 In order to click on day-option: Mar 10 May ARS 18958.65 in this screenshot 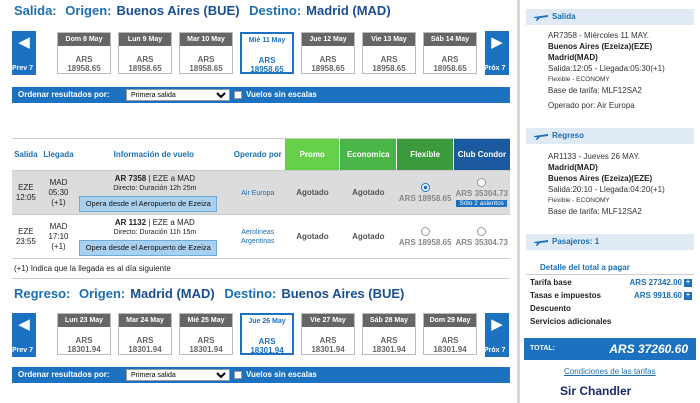, I will do `click(206, 53)`.